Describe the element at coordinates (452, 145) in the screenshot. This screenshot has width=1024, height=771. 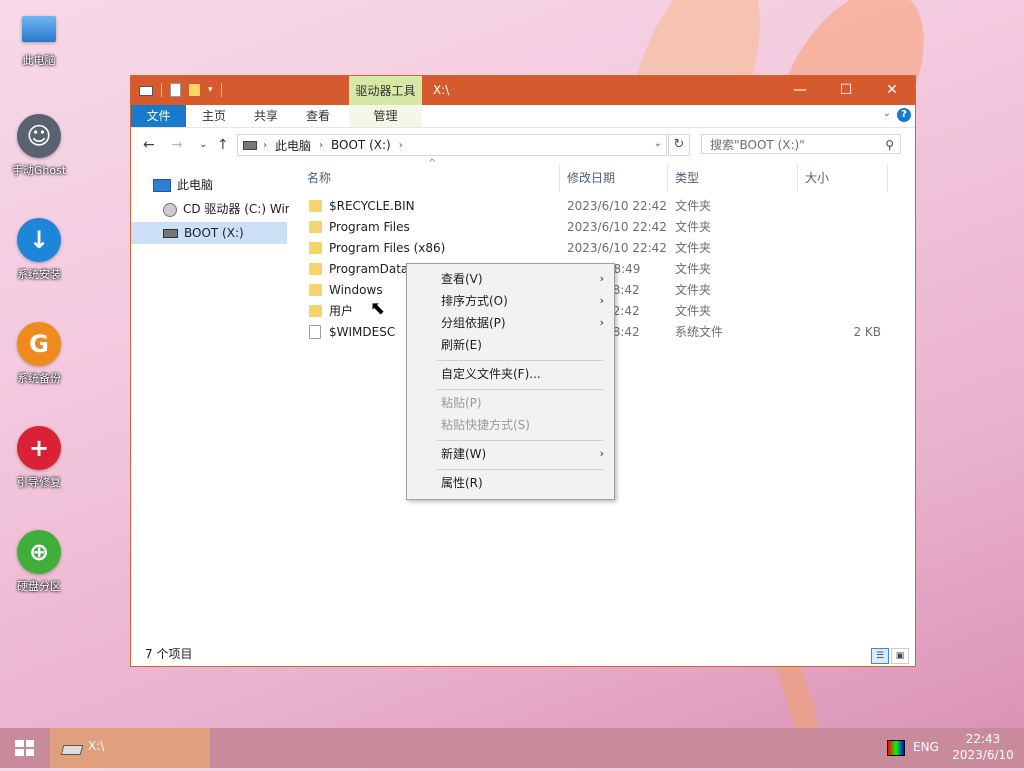
I see `address-bar: › 此电脑 › BOOT (X:) › ⌄` at that location.